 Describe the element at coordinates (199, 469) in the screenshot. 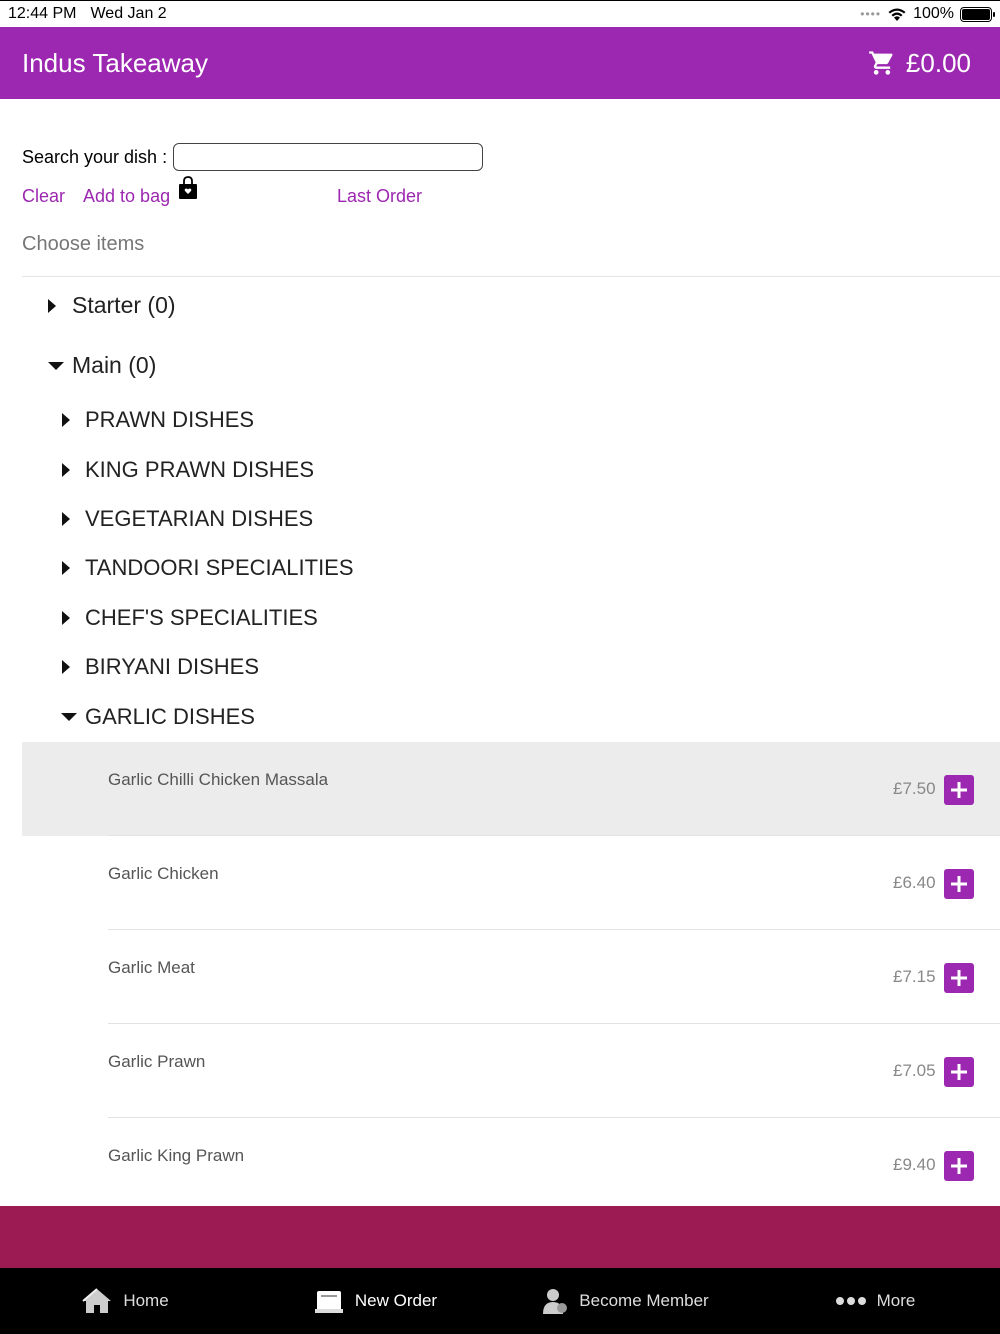

I see `subcategory-label: KING PRAWN DISHES` at that location.